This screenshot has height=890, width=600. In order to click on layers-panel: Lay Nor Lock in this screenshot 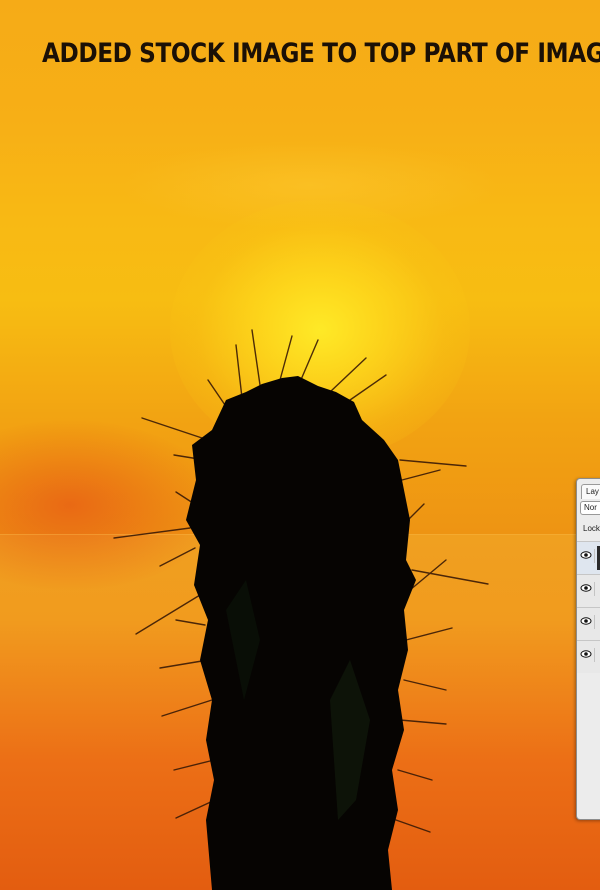, I will do `click(588, 649)`.